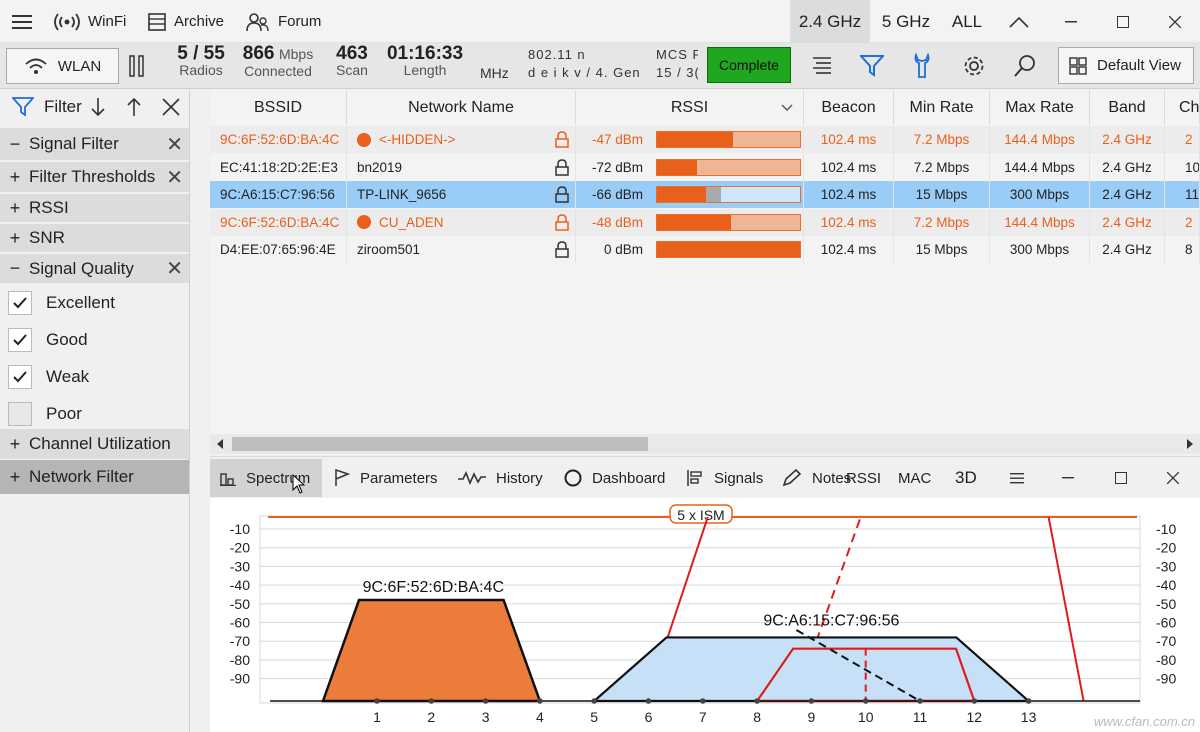 The width and height of the screenshot is (1200, 732). Describe the element at coordinates (1017, 478) in the screenshot. I see `panel-menu-button` at that location.